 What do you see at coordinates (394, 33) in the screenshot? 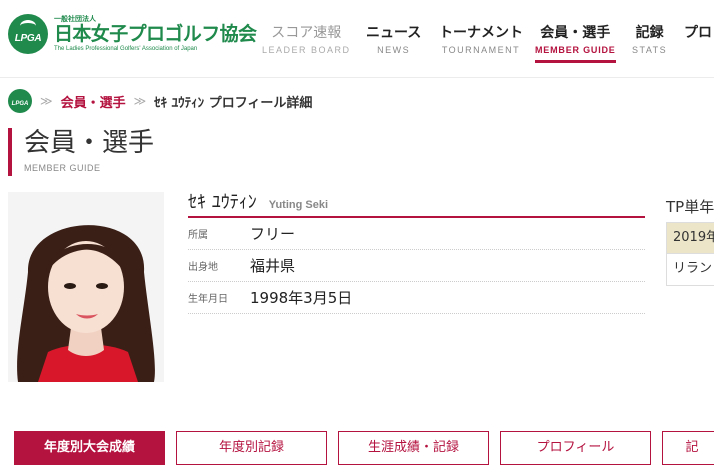
I see `nav-label: ニュース` at bounding box center [394, 33].